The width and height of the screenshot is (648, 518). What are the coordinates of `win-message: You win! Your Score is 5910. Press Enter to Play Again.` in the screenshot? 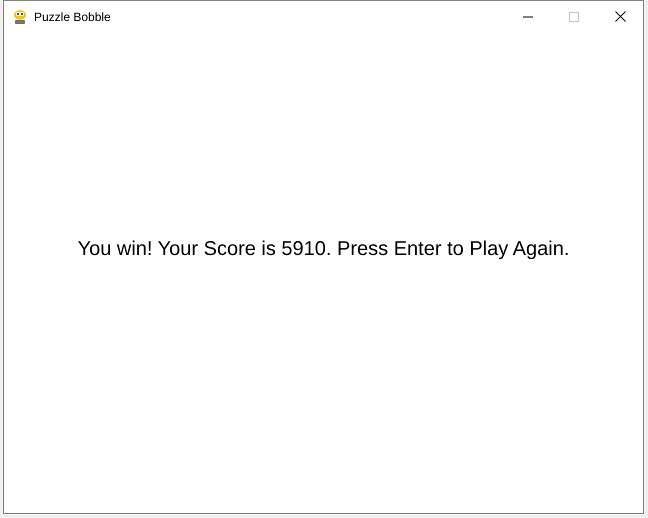 It's located at (324, 249).